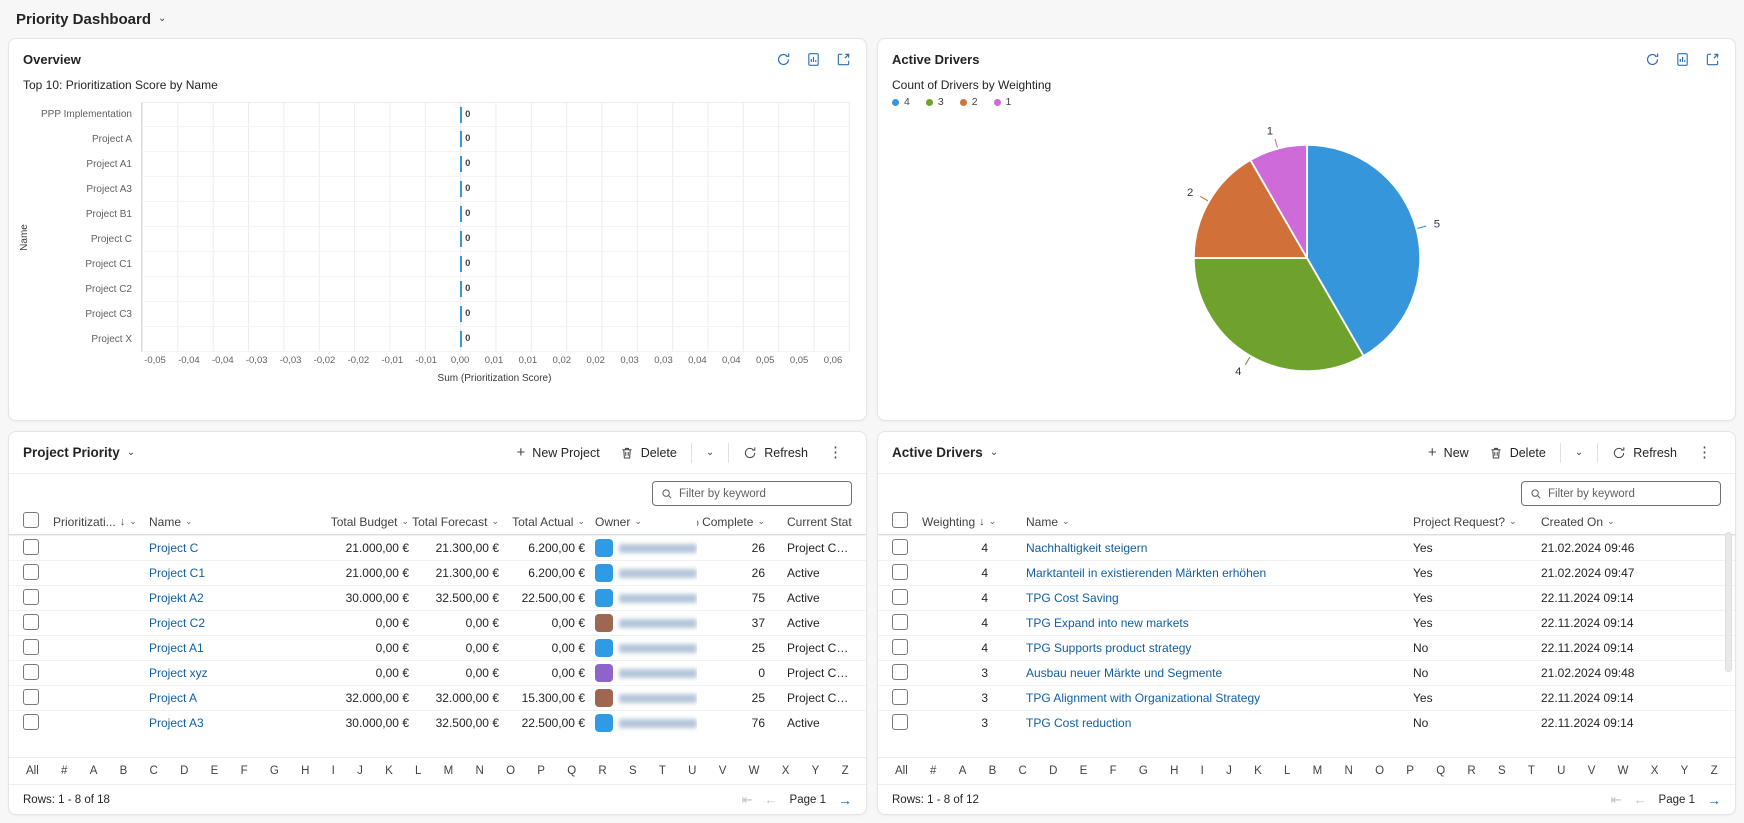  Describe the element at coordinates (737, 522) in the screenshot. I see `column-header-percent-complete: % Complete ⌄` at that location.